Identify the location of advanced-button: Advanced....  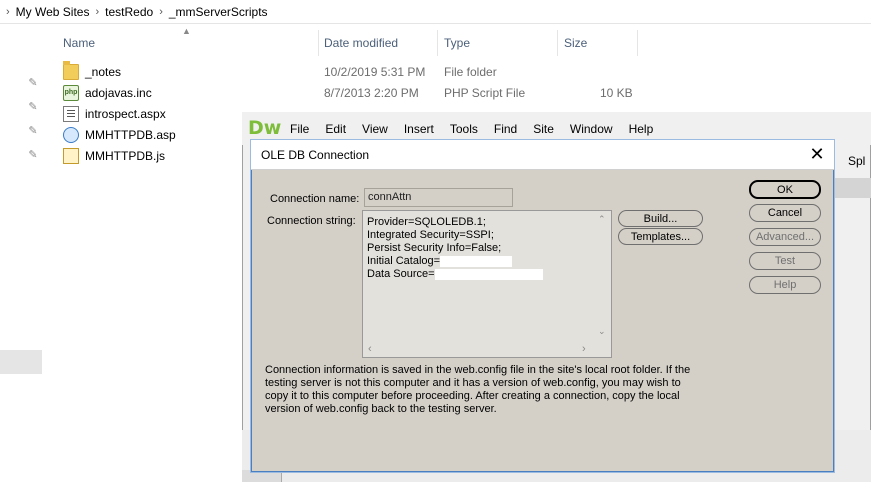
(785, 237).